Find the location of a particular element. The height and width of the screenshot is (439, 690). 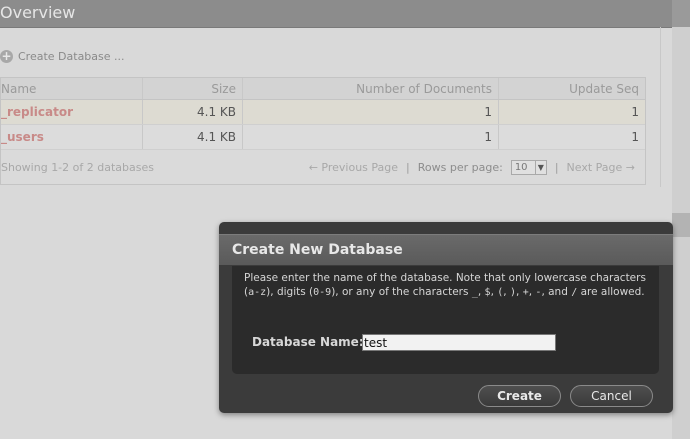

page-title: Overview is located at coordinates (38, 12).